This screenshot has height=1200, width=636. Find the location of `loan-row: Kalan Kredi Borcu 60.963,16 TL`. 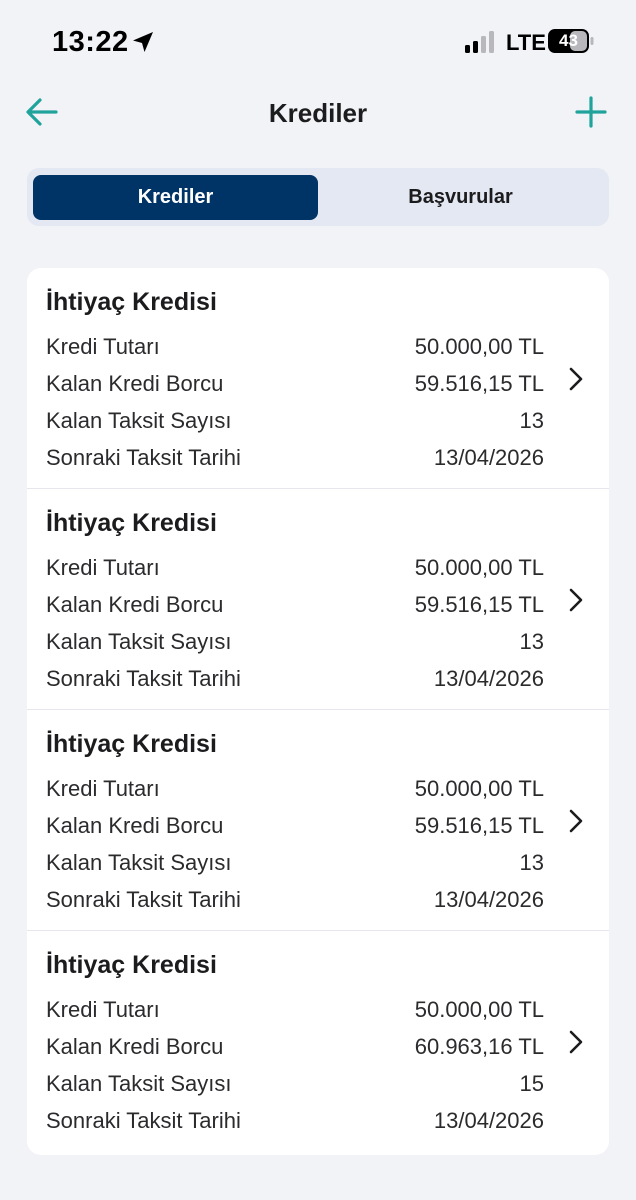

loan-row: Kalan Kredi Borcu 60.963,16 TL is located at coordinates (295, 1047).